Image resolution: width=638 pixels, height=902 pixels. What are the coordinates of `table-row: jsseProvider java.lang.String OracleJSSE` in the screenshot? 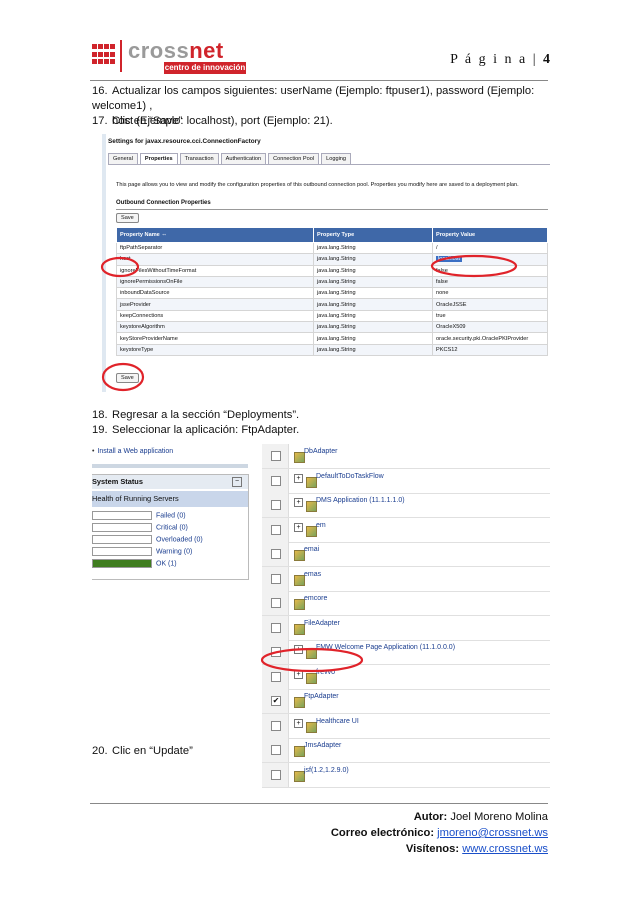 It's located at (332, 304).